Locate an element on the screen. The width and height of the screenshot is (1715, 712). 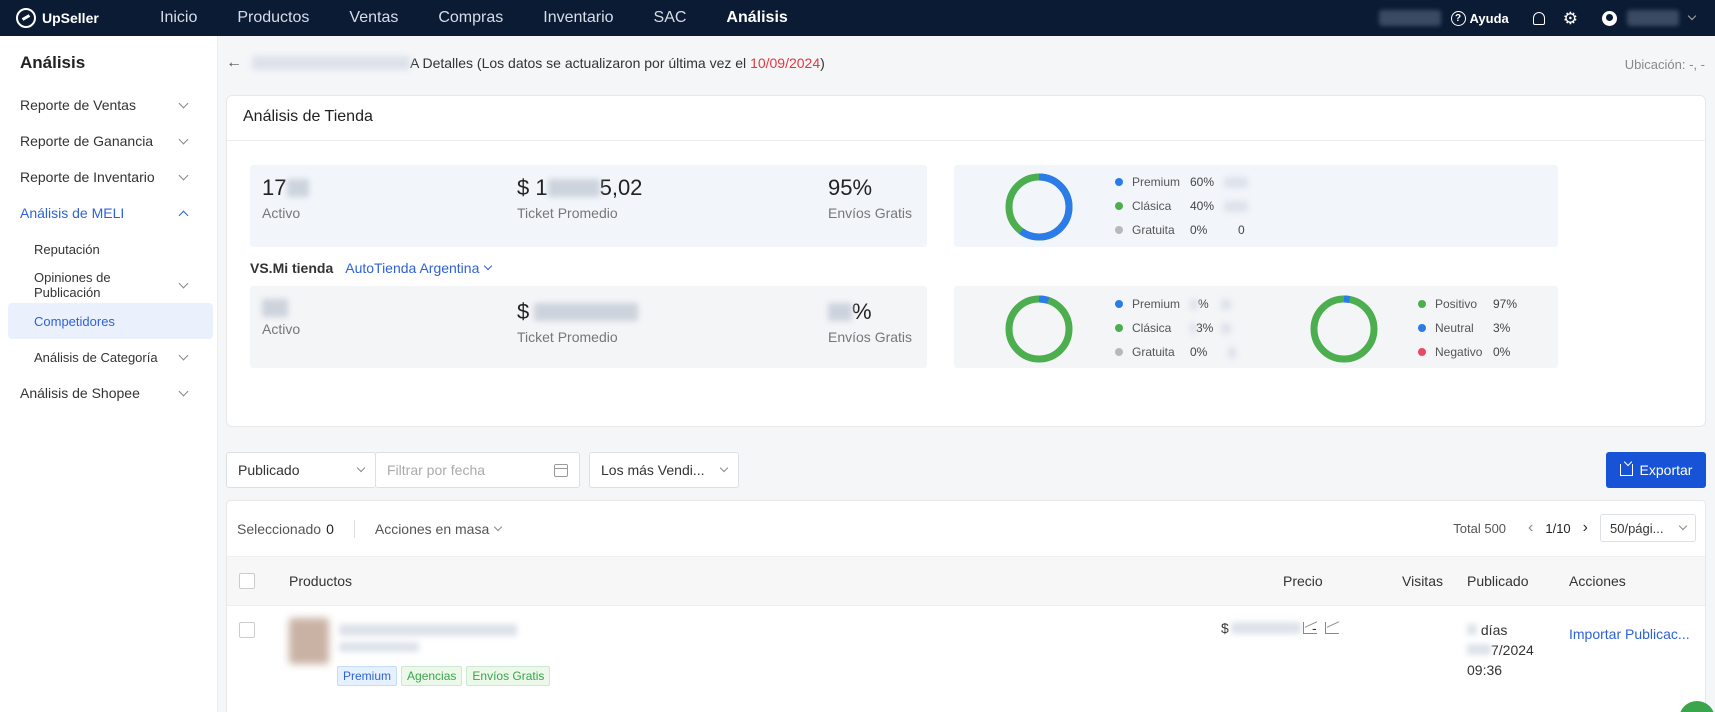
product-title-redacted is located at coordinates (428, 630).